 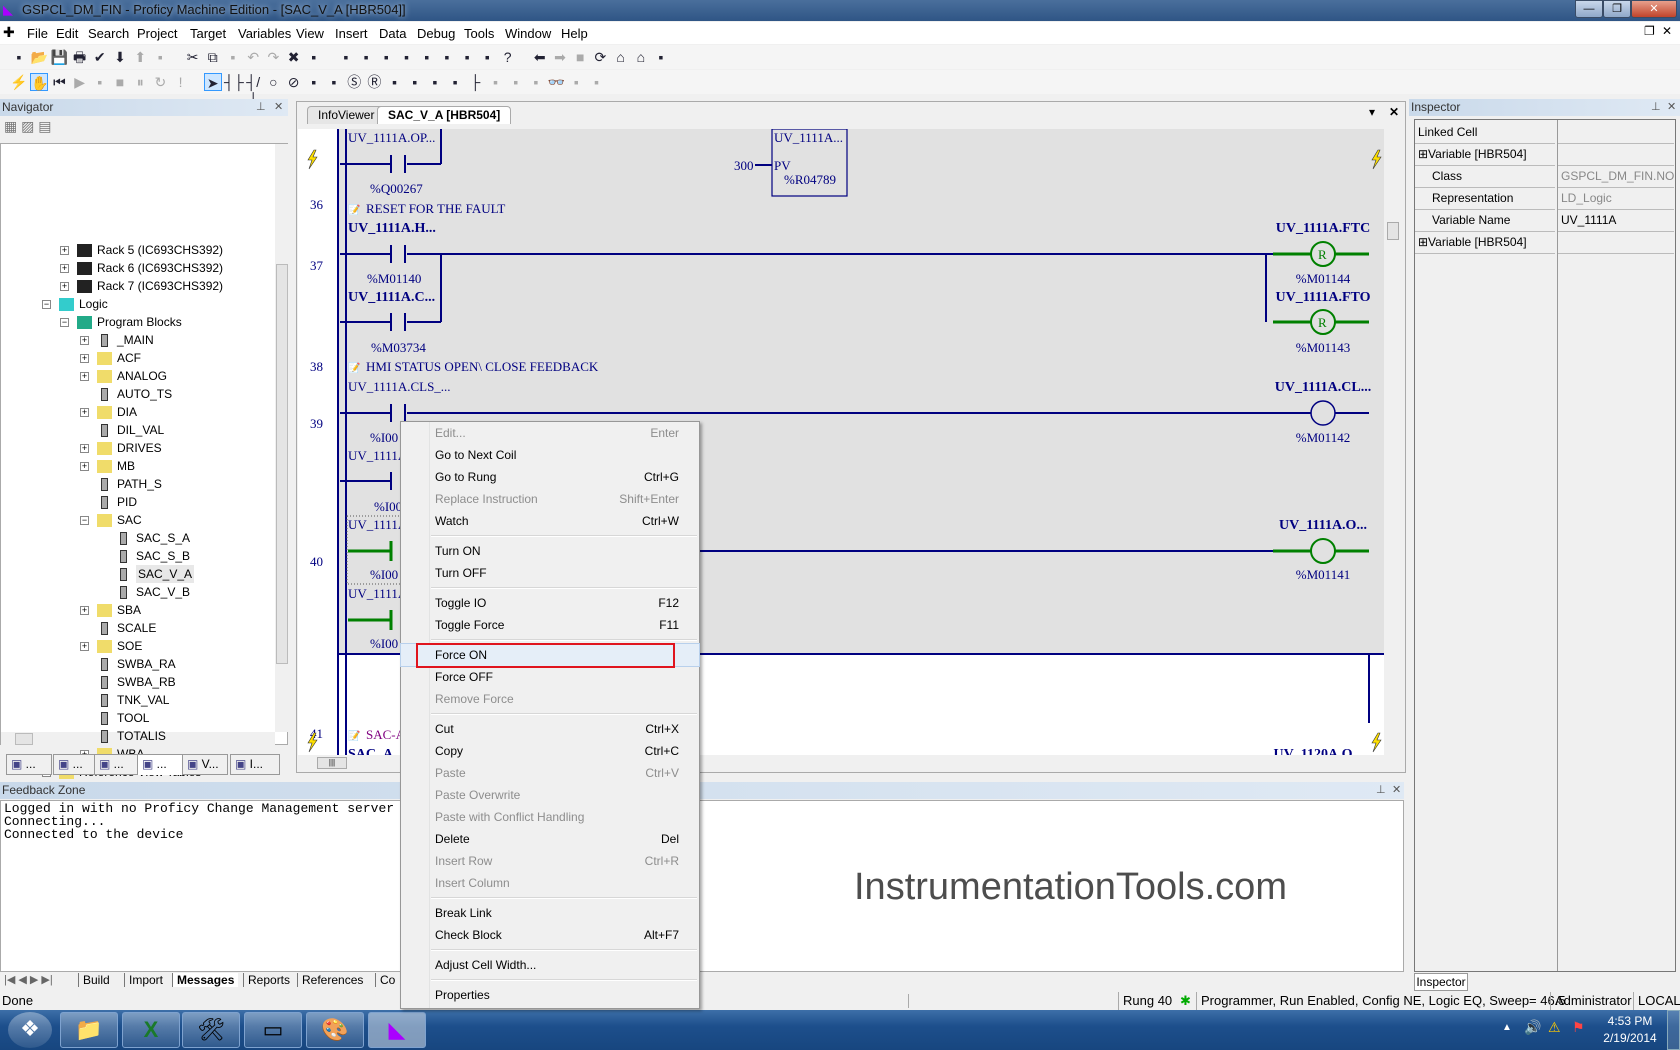 I want to click on tree-item: ANALOG, so click(x=142, y=376).